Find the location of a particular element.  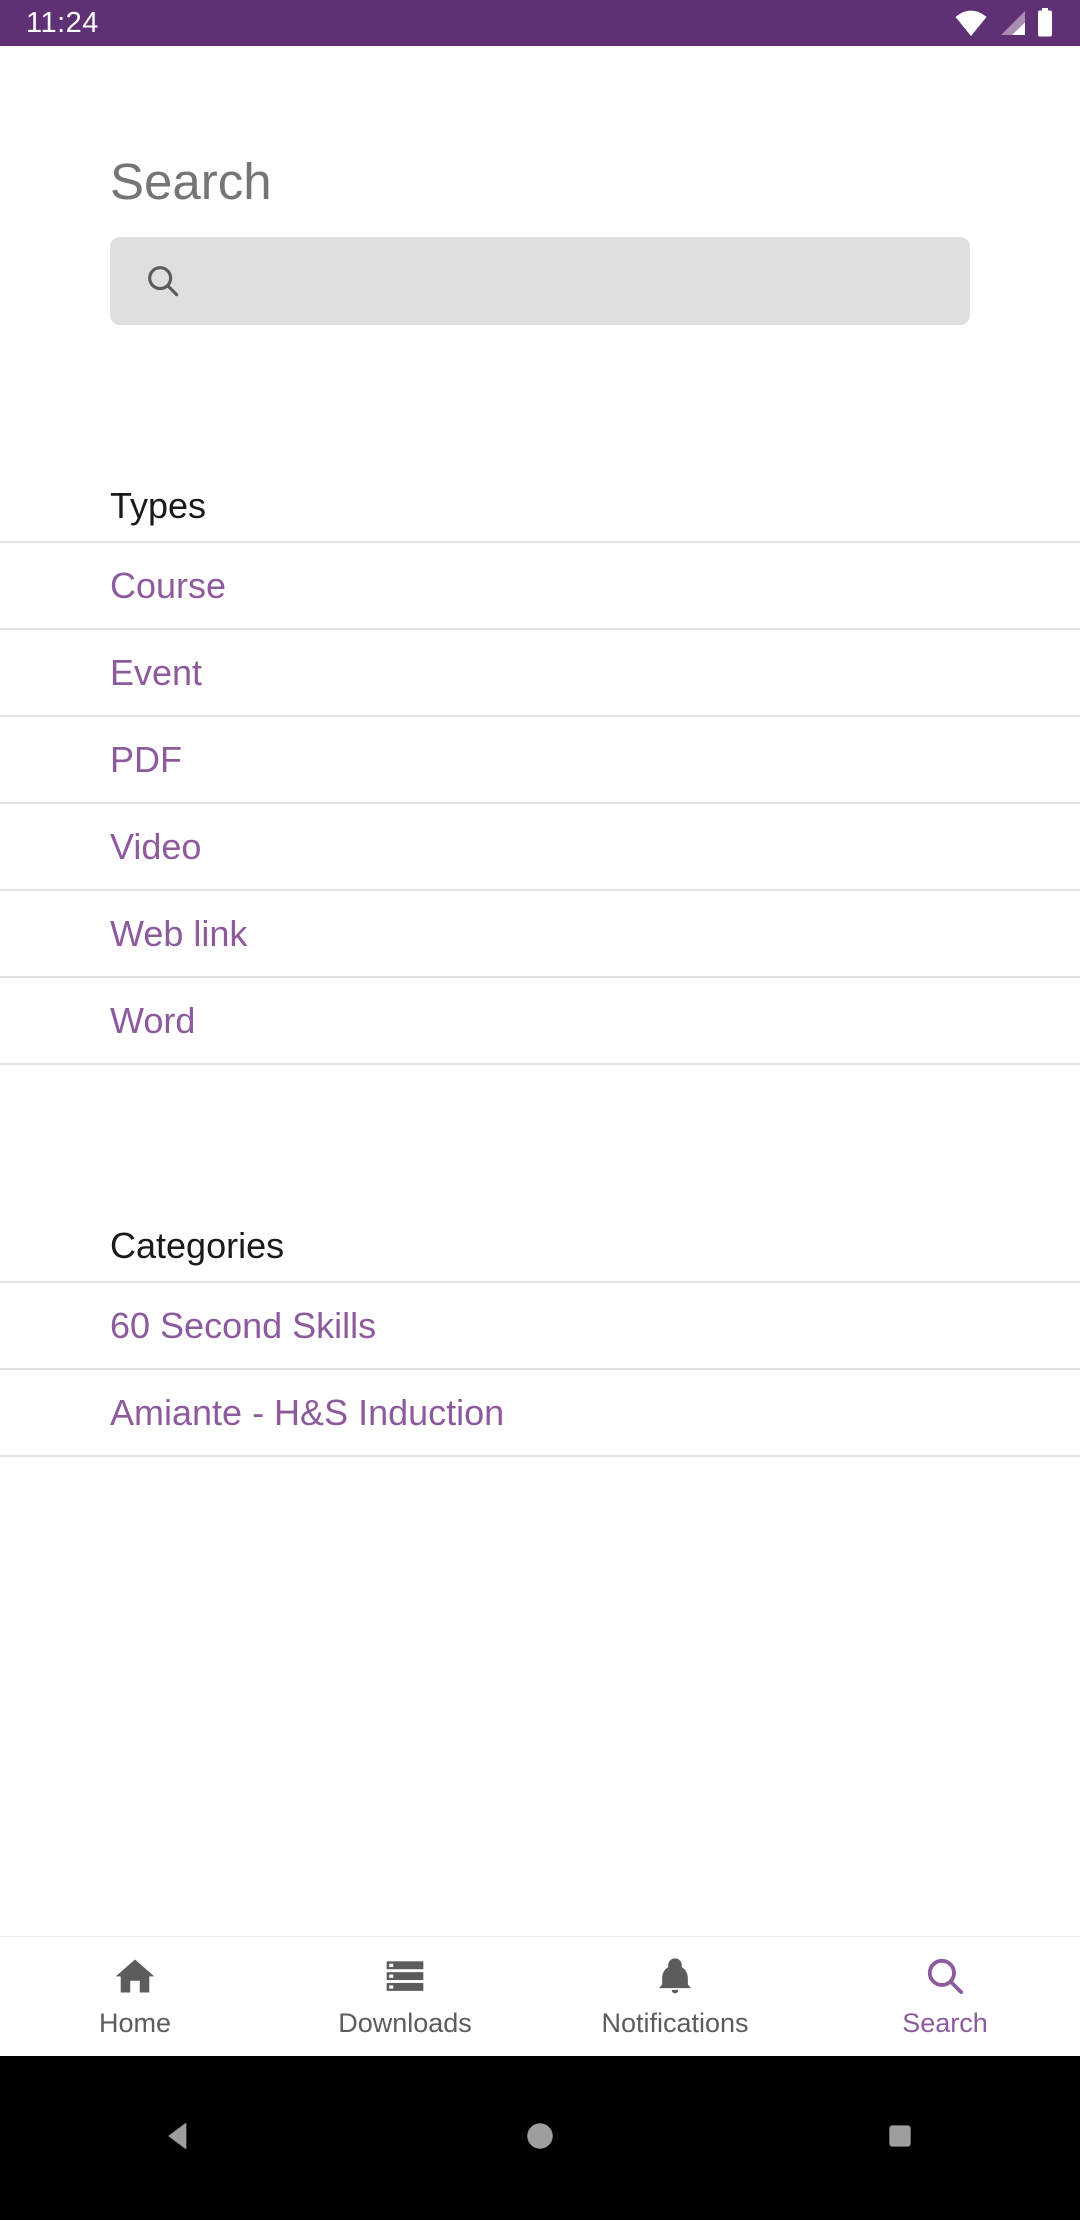

search-input is located at coordinates (576, 281).